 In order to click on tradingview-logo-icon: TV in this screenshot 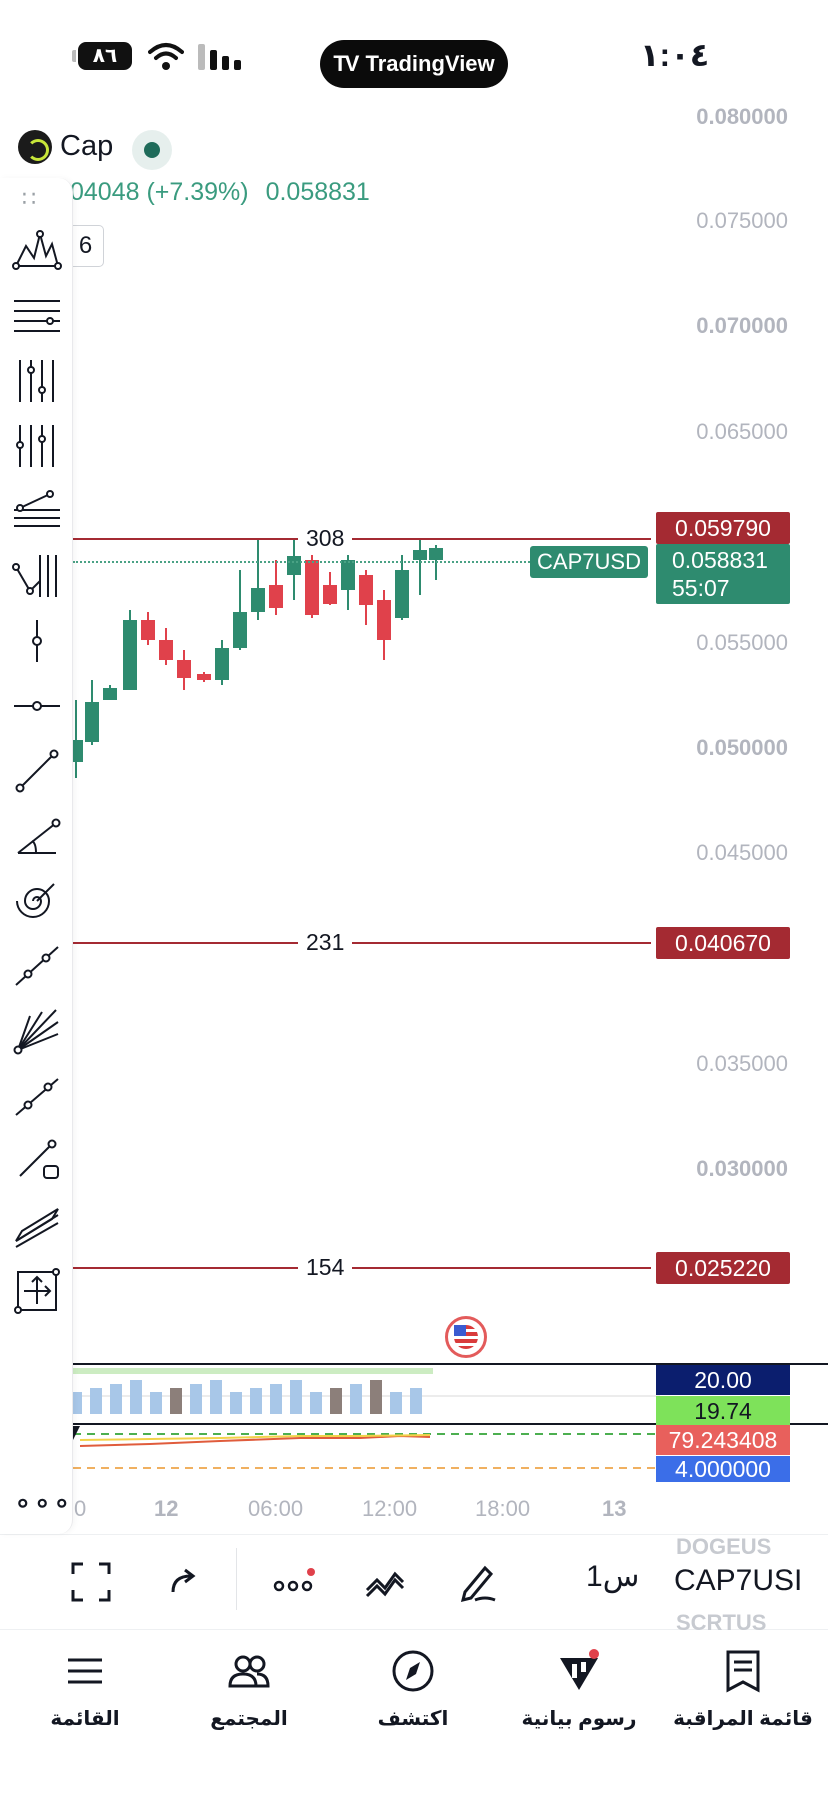, I will do `click(346, 63)`.